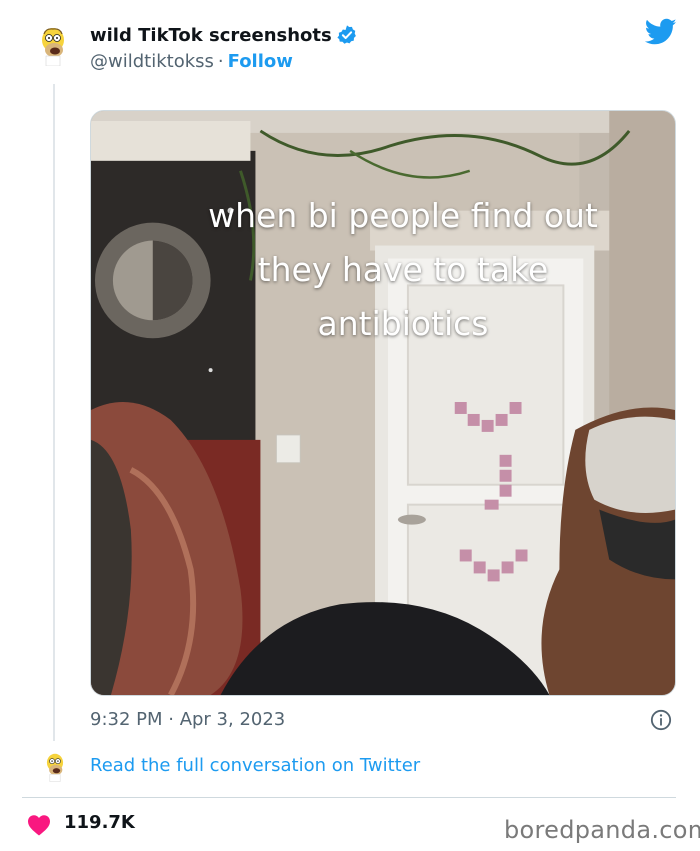 Image resolution: width=700 pixels, height=851 pixels. What do you see at coordinates (152, 61) in the screenshot?
I see `author-handle: @wildtiktokss` at bounding box center [152, 61].